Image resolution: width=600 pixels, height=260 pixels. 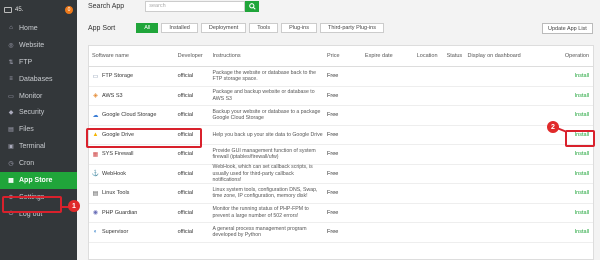 I want to click on google-cloud-icon: ☁, so click(x=95, y=115).